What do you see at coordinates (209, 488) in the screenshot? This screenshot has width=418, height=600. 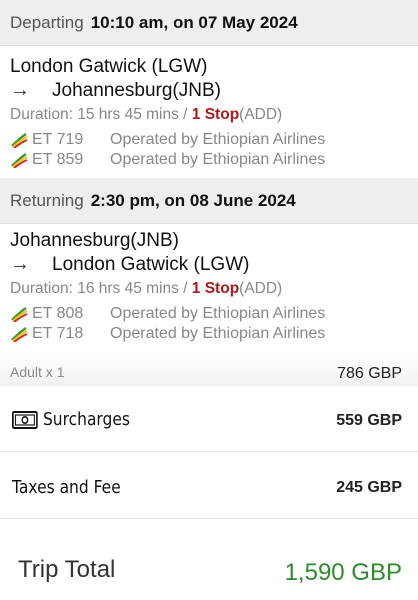 I see `taxes-row: Taxes and Fee 245 GBP` at bounding box center [209, 488].